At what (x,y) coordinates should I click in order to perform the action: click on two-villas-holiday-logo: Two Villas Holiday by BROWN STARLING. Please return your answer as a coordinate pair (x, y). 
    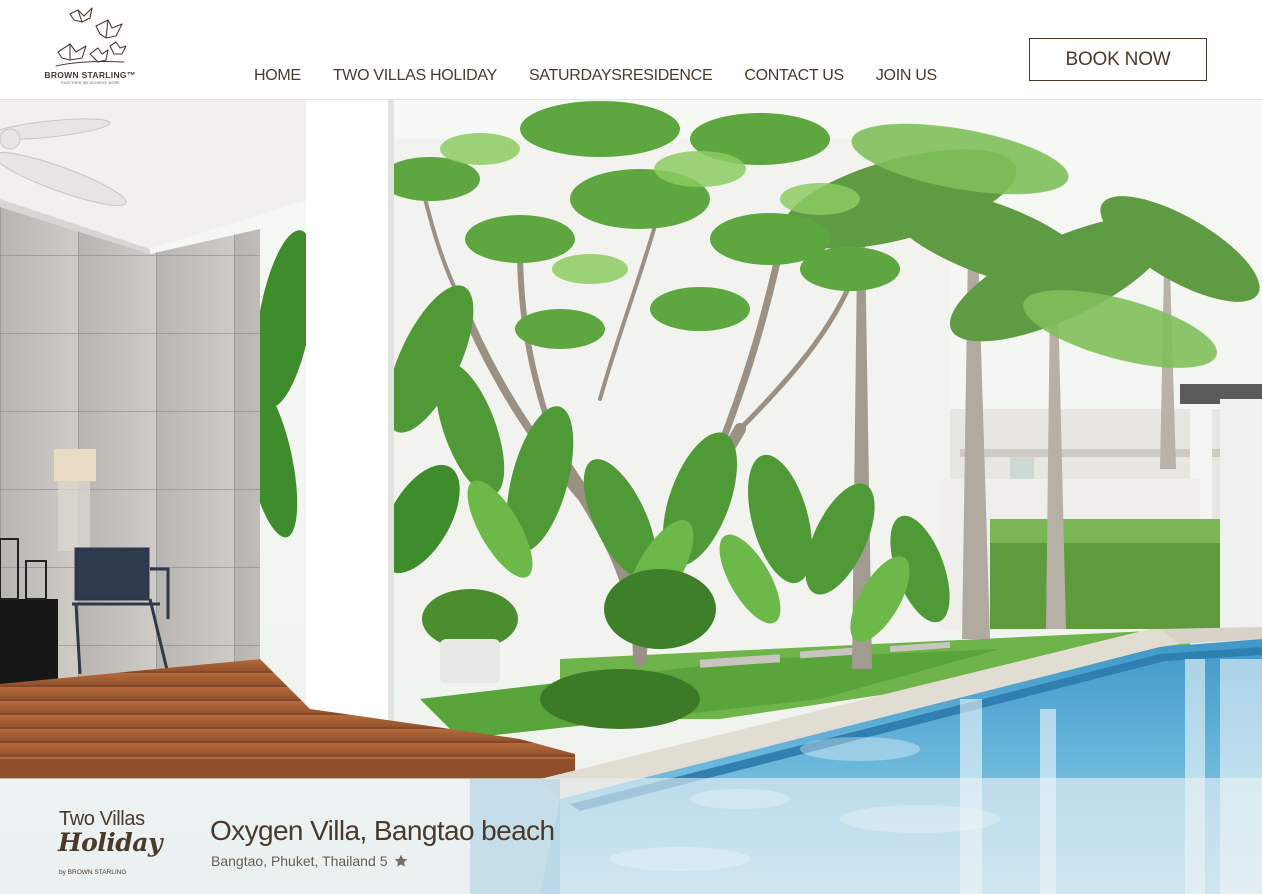
    Looking at the image, I should click on (111, 843).